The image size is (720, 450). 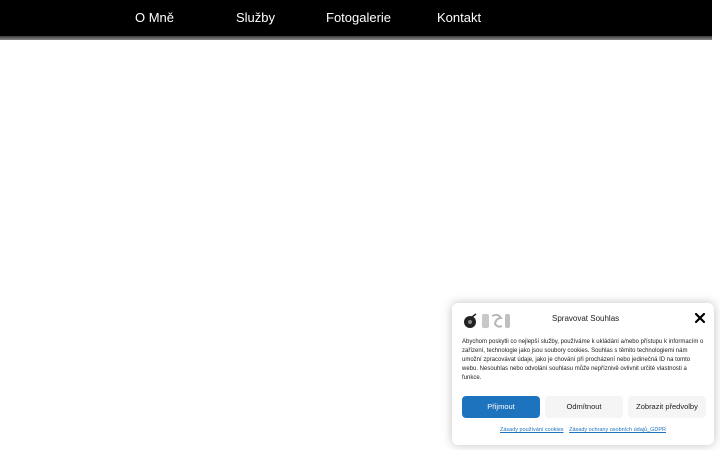 What do you see at coordinates (586, 318) in the screenshot?
I see `cookie-panel-title: Spravovat Souhlas` at bounding box center [586, 318].